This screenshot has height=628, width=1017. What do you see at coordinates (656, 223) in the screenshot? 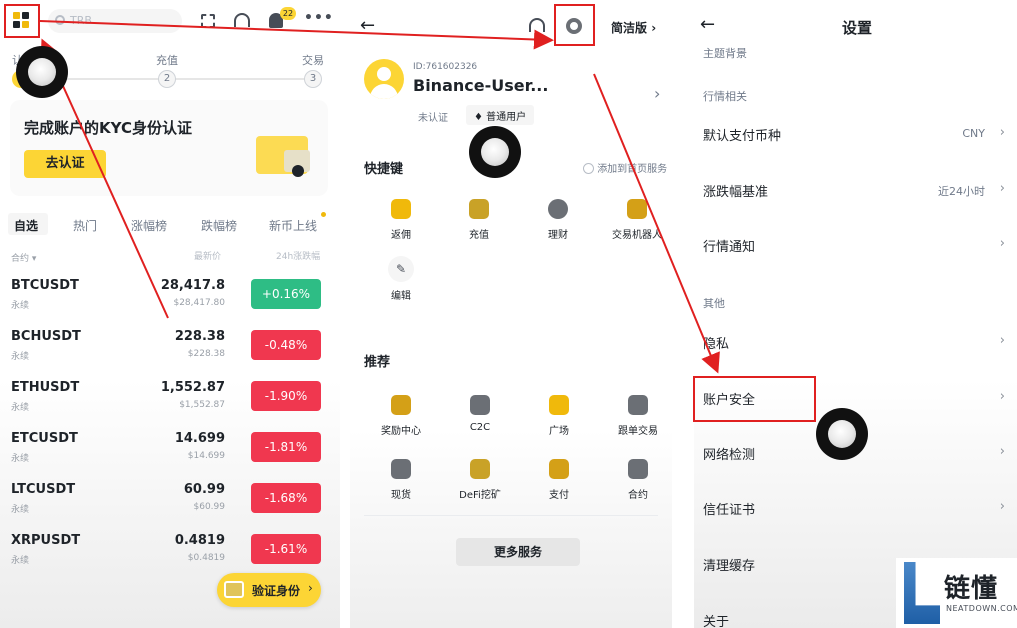
I see `arrow-settings-to-security` at bounding box center [656, 223].